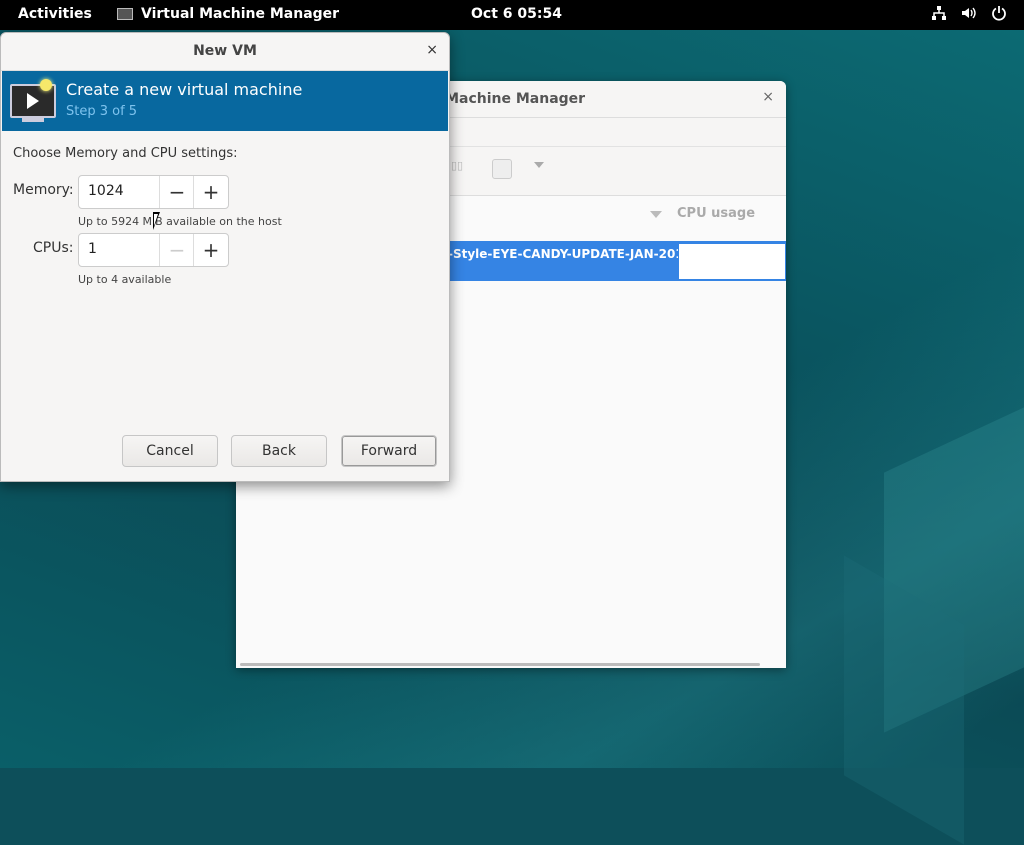  Describe the element at coordinates (210, 250) in the screenshot. I see `cpus-increase-button: +` at that location.